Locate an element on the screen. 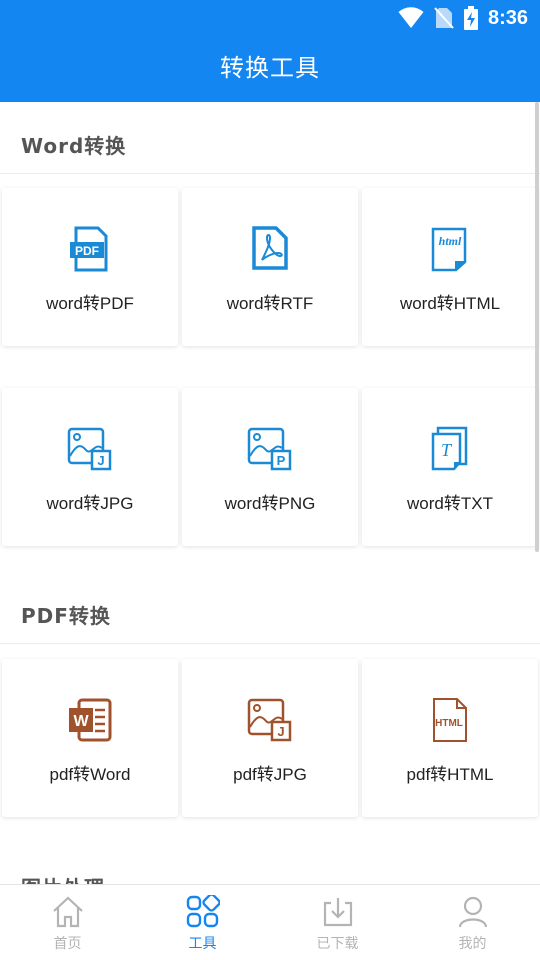 Image resolution: width=540 pixels, height=960 pixels. tool-card-pdf-to-word: W pdf转Word is located at coordinates (90, 738).